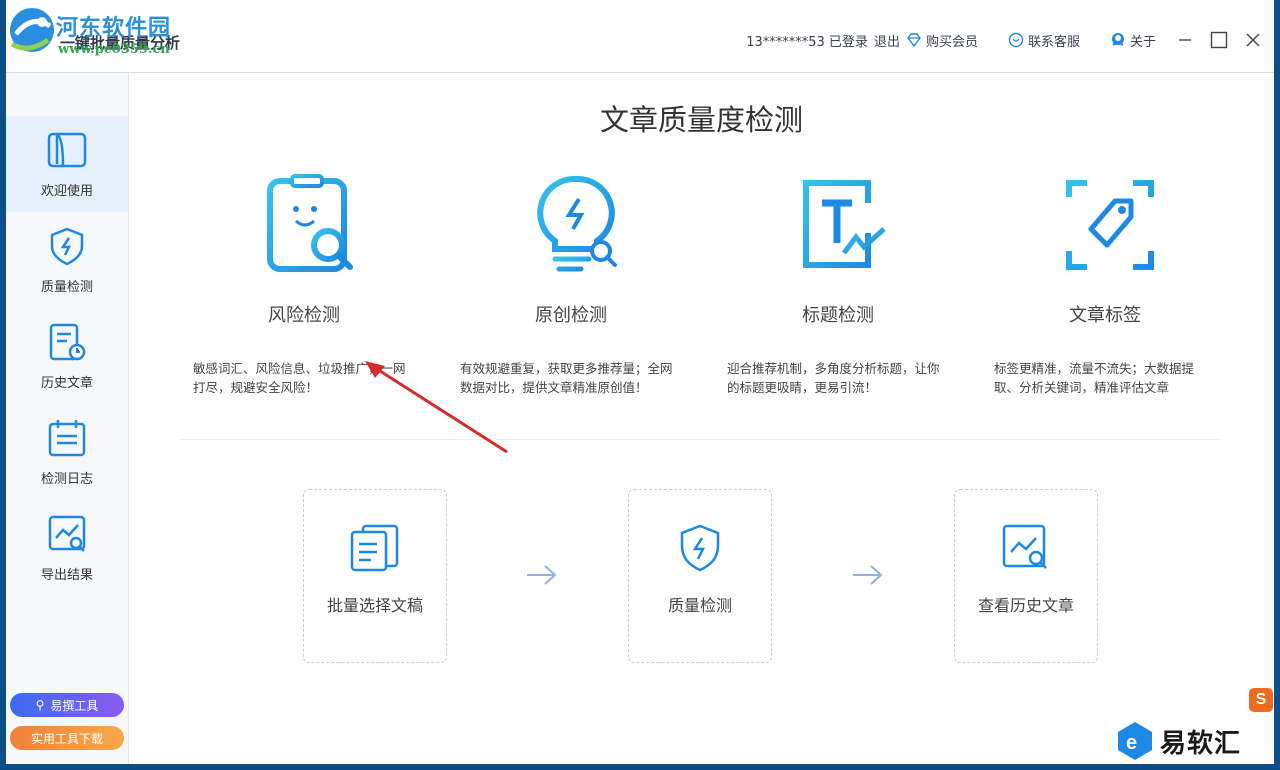 The height and width of the screenshot is (770, 1280). What do you see at coordinates (1117, 39) in the screenshot?
I see `user-icon` at bounding box center [1117, 39].